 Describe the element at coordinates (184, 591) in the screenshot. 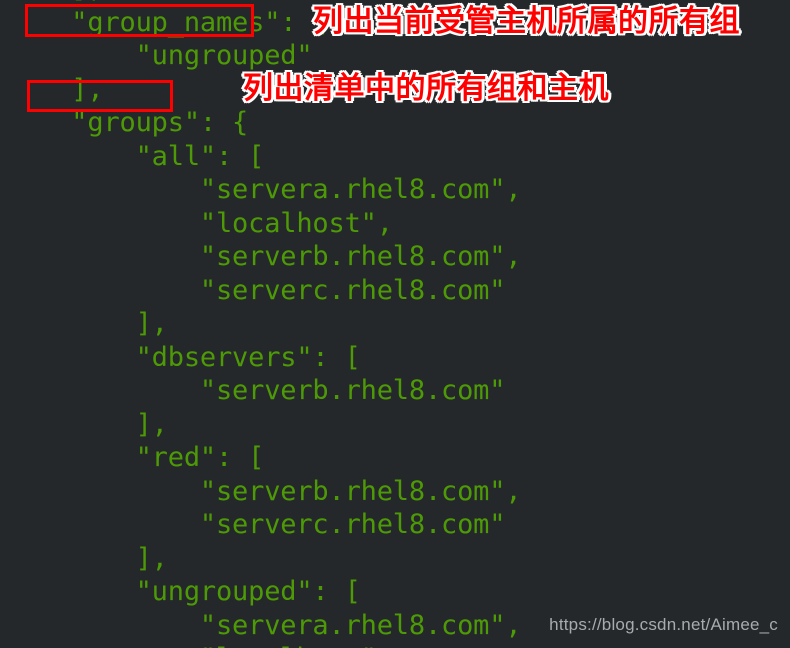

I see `code-line: "ungrouped": [` at that location.